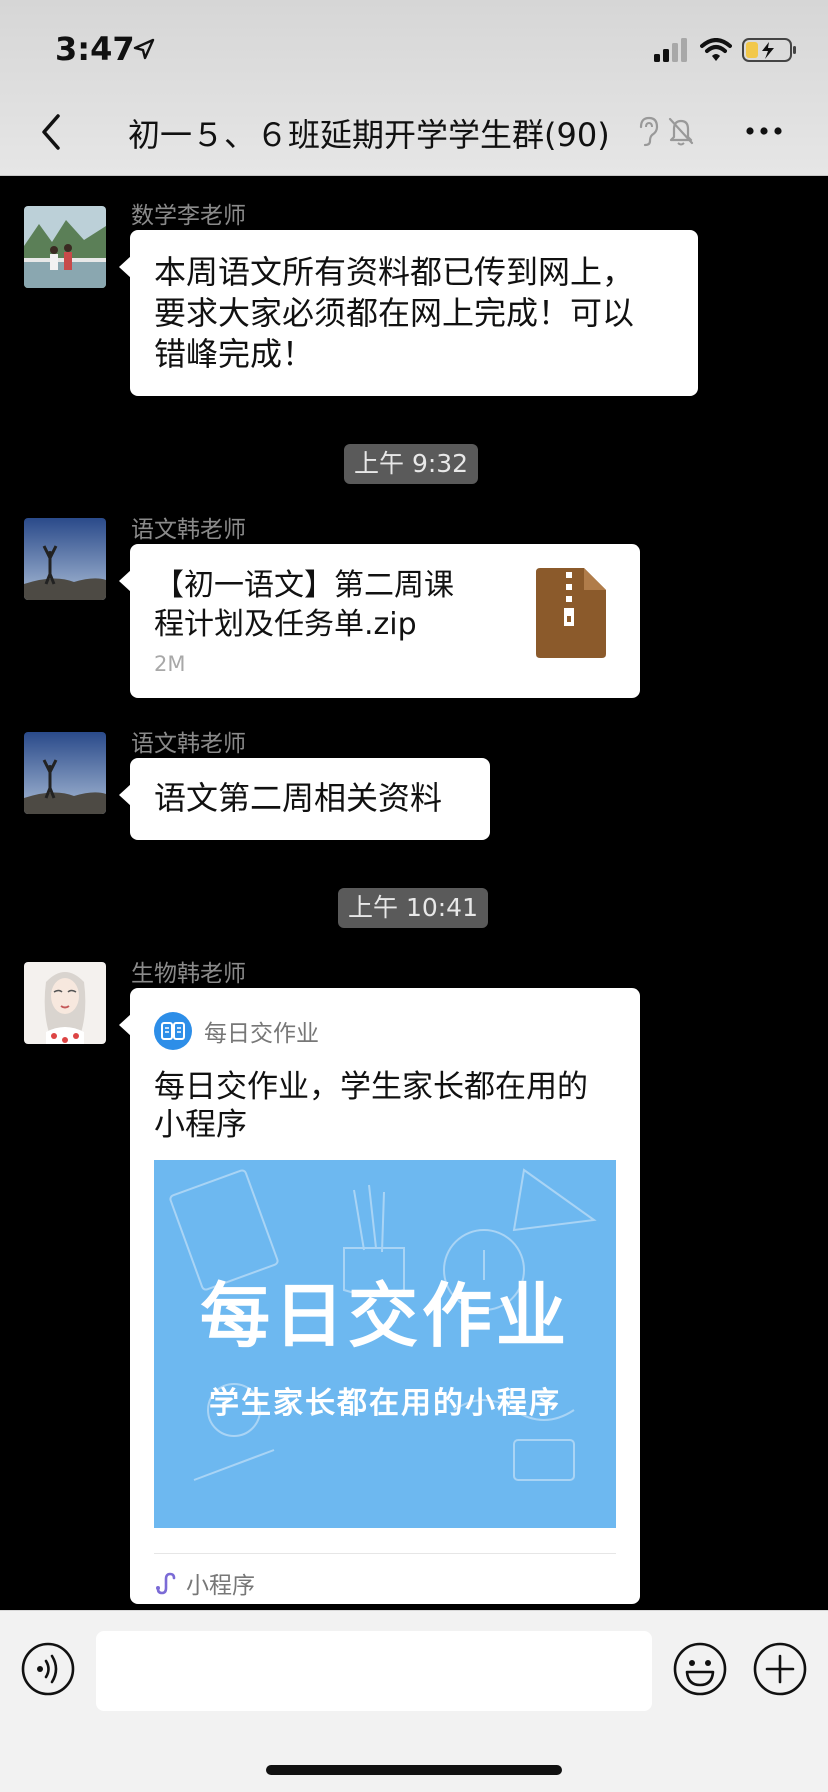 The width and height of the screenshot is (828, 1792). I want to click on mini-program-title-line: 小程序, so click(200, 1125).